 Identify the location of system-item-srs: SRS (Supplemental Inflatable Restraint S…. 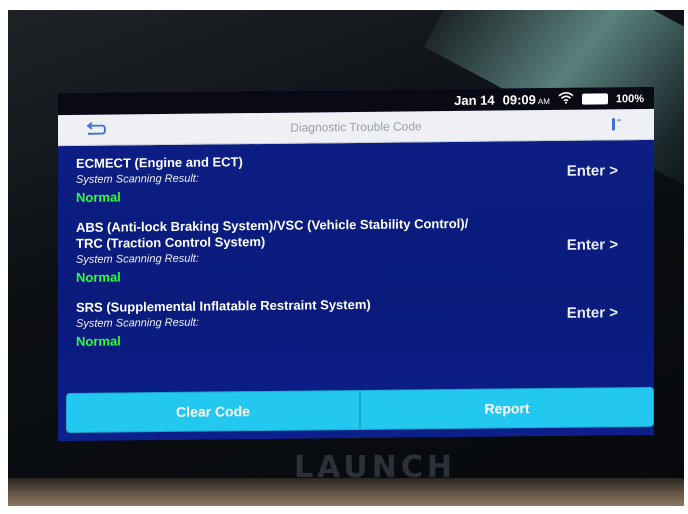
(356, 323).